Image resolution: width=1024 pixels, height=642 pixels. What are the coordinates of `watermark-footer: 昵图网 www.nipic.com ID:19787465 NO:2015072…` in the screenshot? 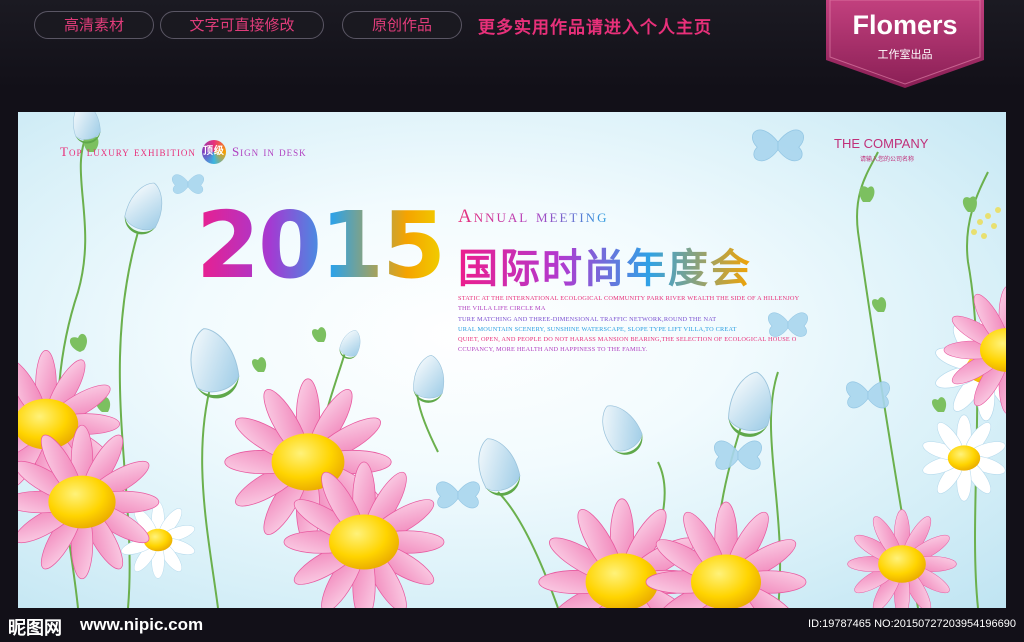 It's located at (512, 625).